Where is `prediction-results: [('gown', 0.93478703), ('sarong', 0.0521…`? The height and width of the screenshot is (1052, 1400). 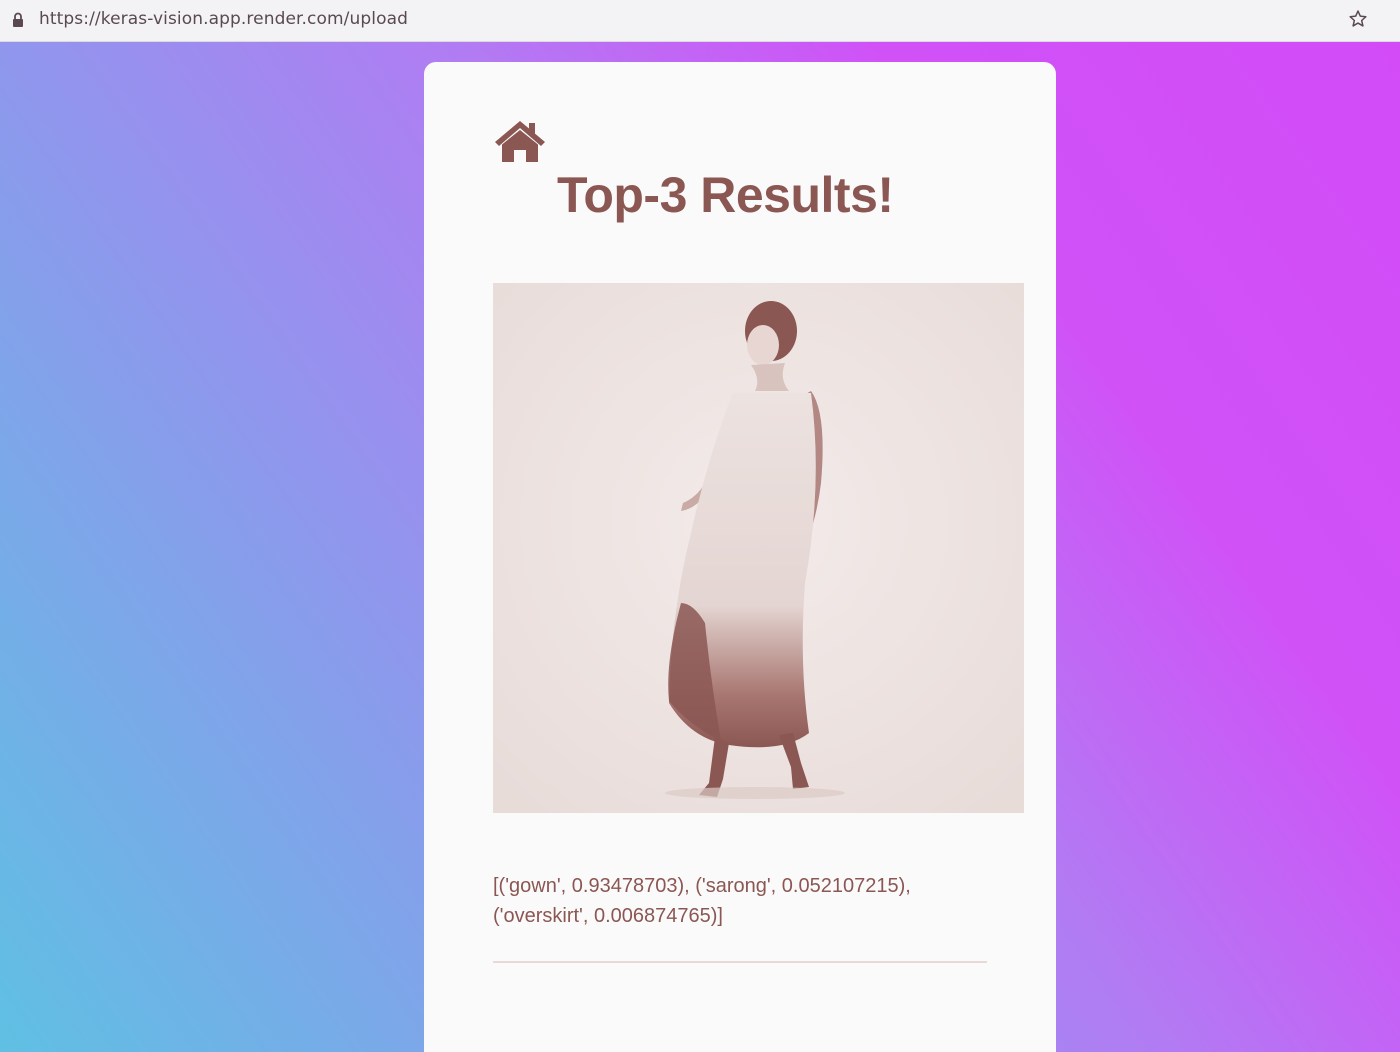 prediction-results: [('gown', 0.93478703), ('sarong', 0.0521… is located at coordinates (702, 901).